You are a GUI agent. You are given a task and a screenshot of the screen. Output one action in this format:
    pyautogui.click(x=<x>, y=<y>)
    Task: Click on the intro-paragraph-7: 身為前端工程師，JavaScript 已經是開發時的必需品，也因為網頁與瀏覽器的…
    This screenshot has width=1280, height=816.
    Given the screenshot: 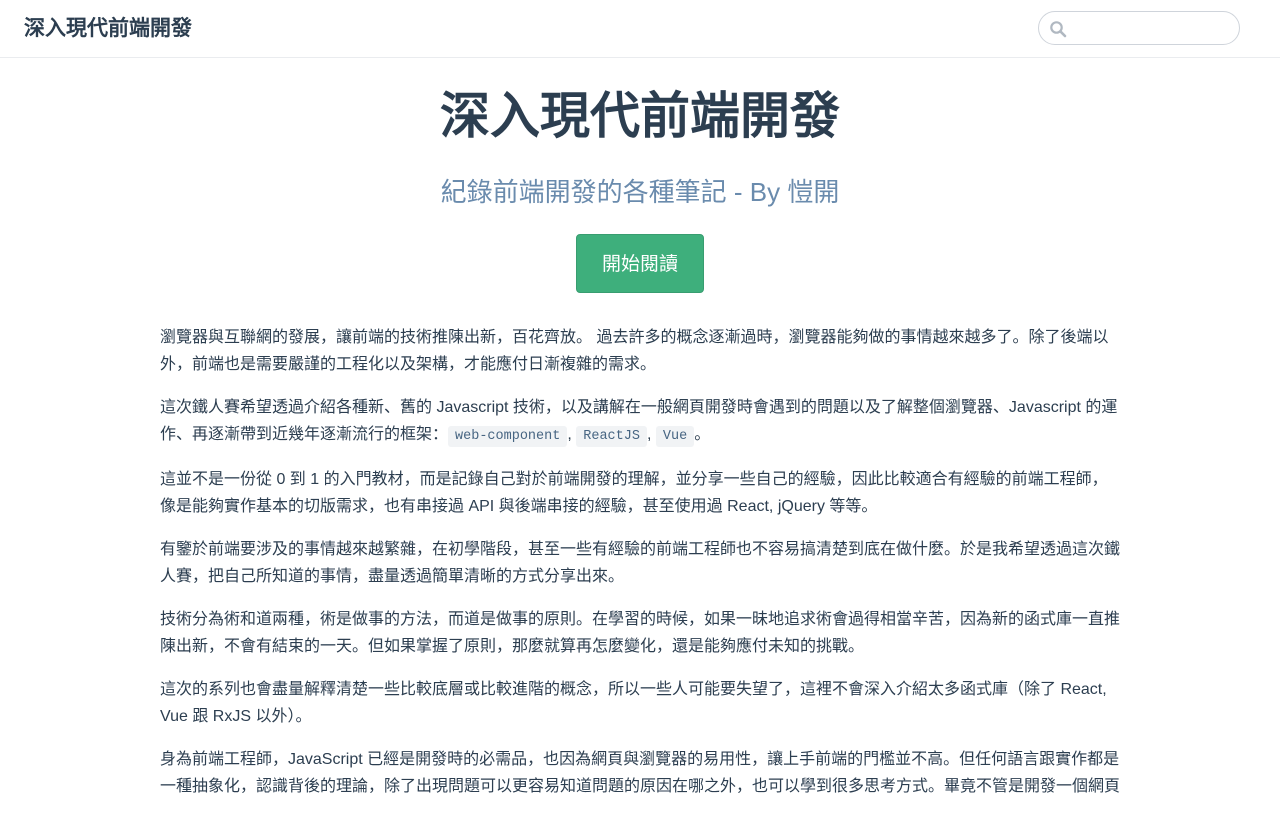 What is the action you would take?
    pyautogui.click(x=640, y=773)
    